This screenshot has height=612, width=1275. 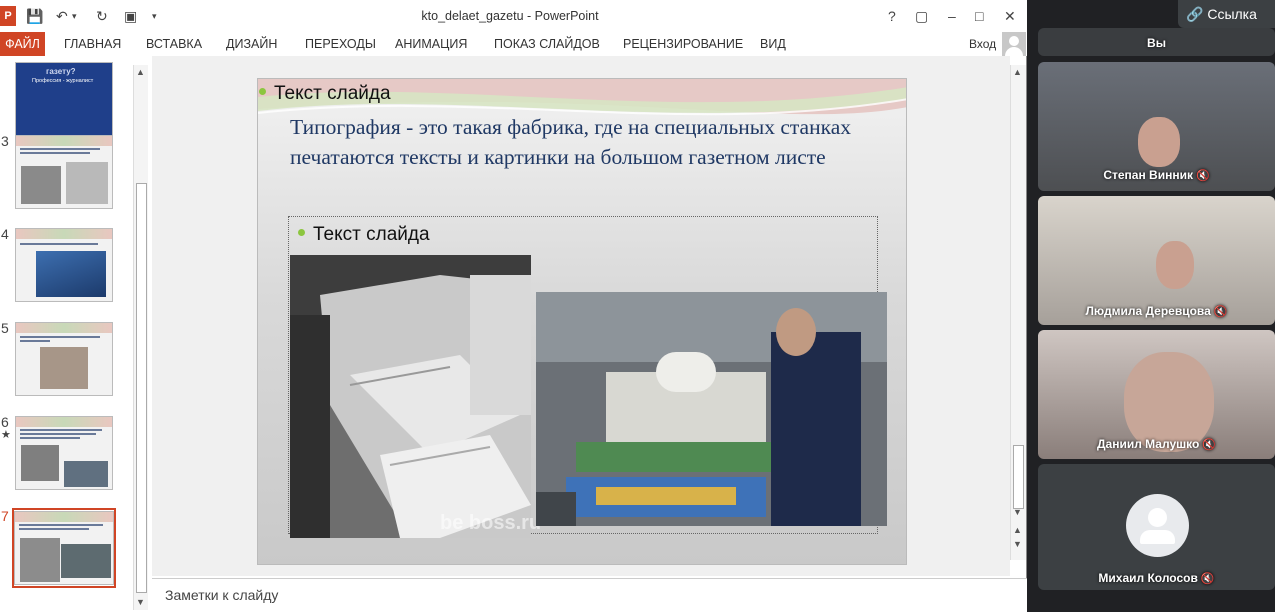 I want to click on print-operator-photo, so click(x=711, y=409).